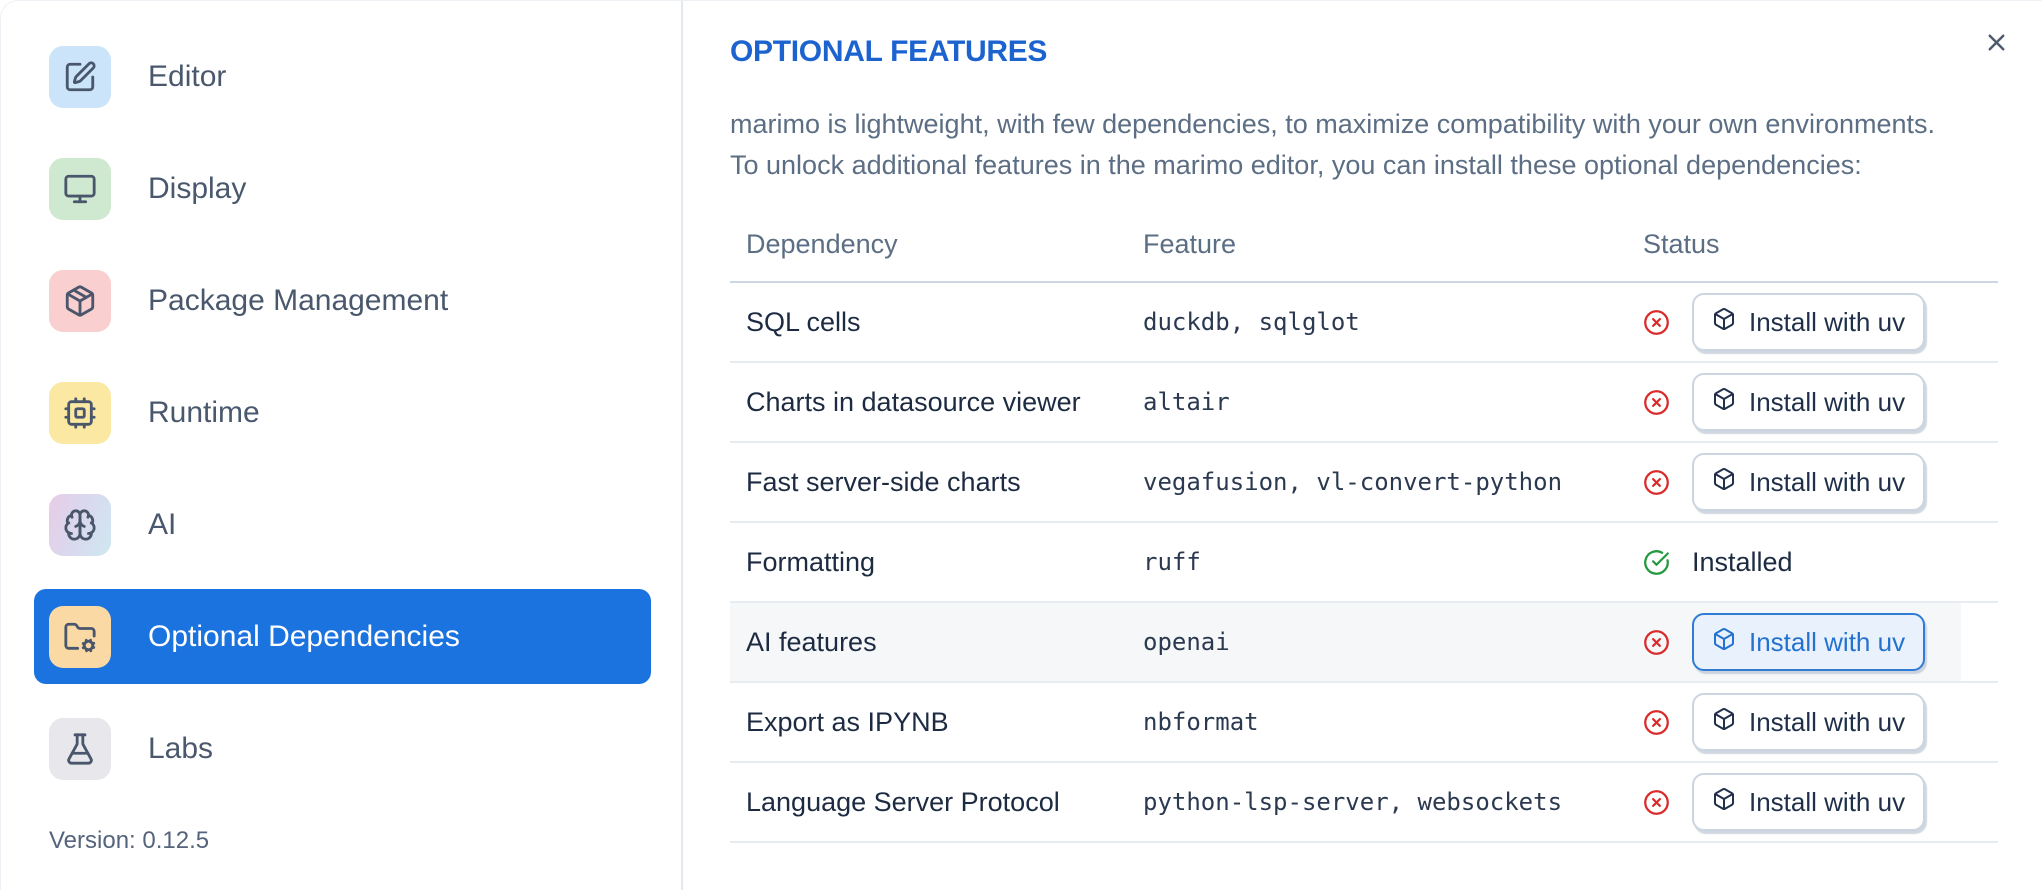 The height and width of the screenshot is (890, 2042). What do you see at coordinates (304, 636) in the screenshot?
I see `sidebar-item-label: Optional Dependencies` at bounding box center [304, 636].